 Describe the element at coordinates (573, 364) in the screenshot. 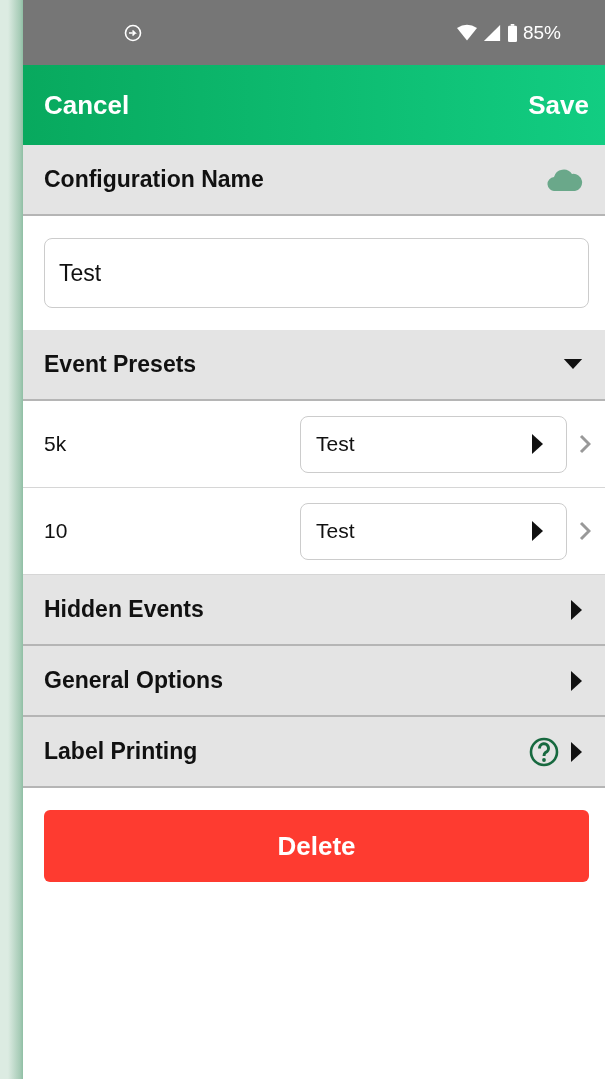

I see `caret-down-icon` at that location.